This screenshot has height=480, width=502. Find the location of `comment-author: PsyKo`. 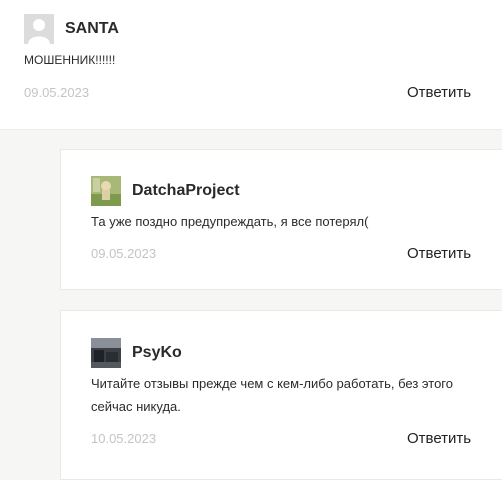

comment-author: PsyKo is located at coordinates (157, 352).